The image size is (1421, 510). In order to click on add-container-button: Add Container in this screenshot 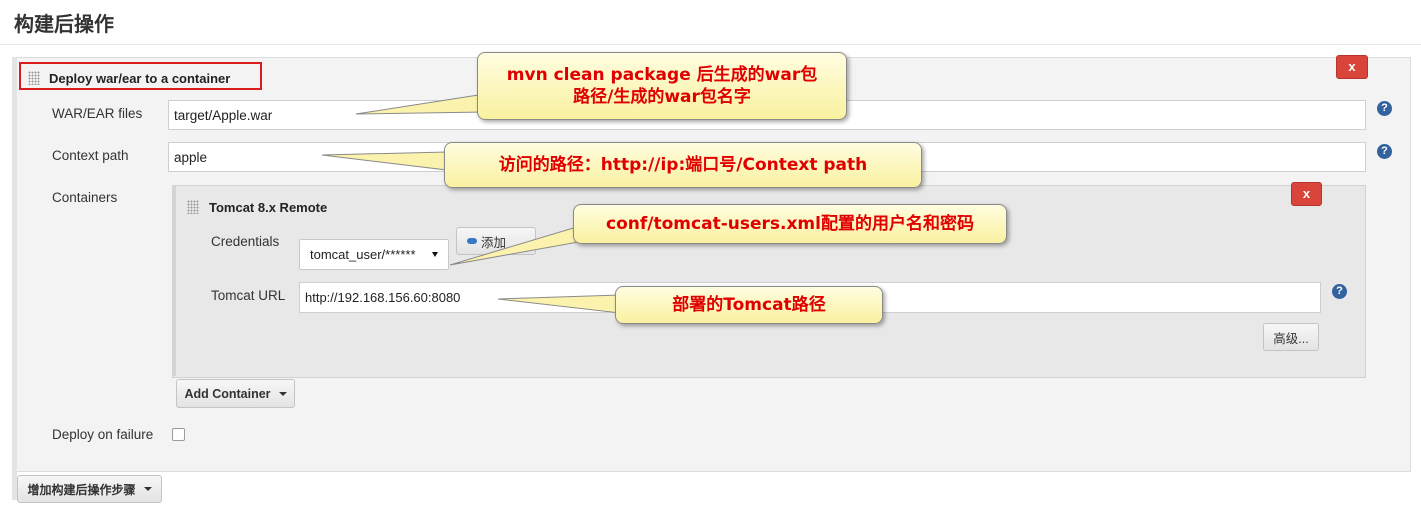, I will do `click(235, 393)`.